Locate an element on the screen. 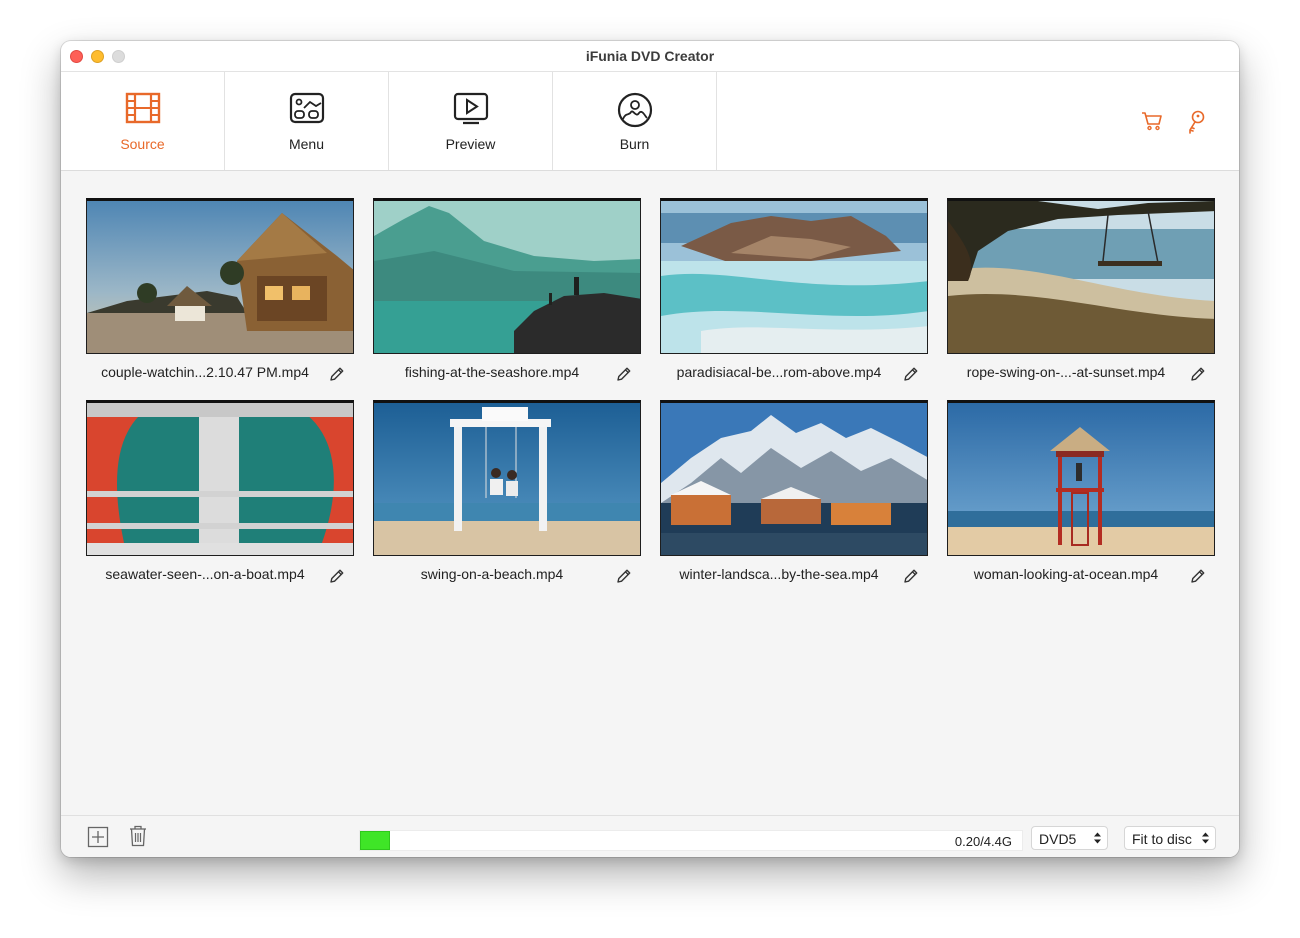 The width and height of the screenshot is (1300, 938). clip-filename: woman-looking-at-ocean.mp4 is located at coordinates (1066, 574).